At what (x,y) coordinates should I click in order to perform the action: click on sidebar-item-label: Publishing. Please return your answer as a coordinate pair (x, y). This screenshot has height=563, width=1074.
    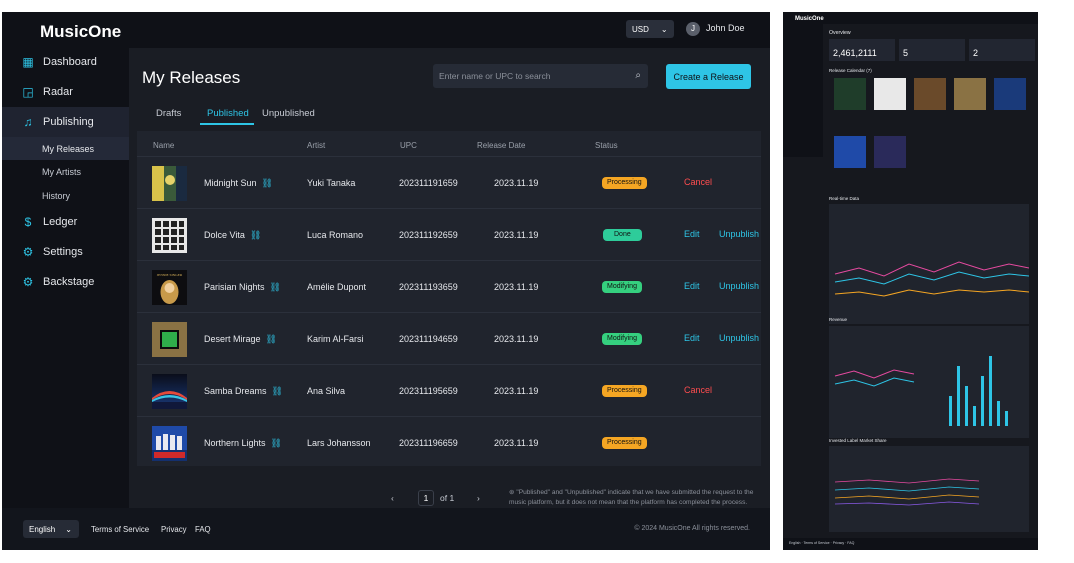
    Looking at the image, I should click on (68, 122).